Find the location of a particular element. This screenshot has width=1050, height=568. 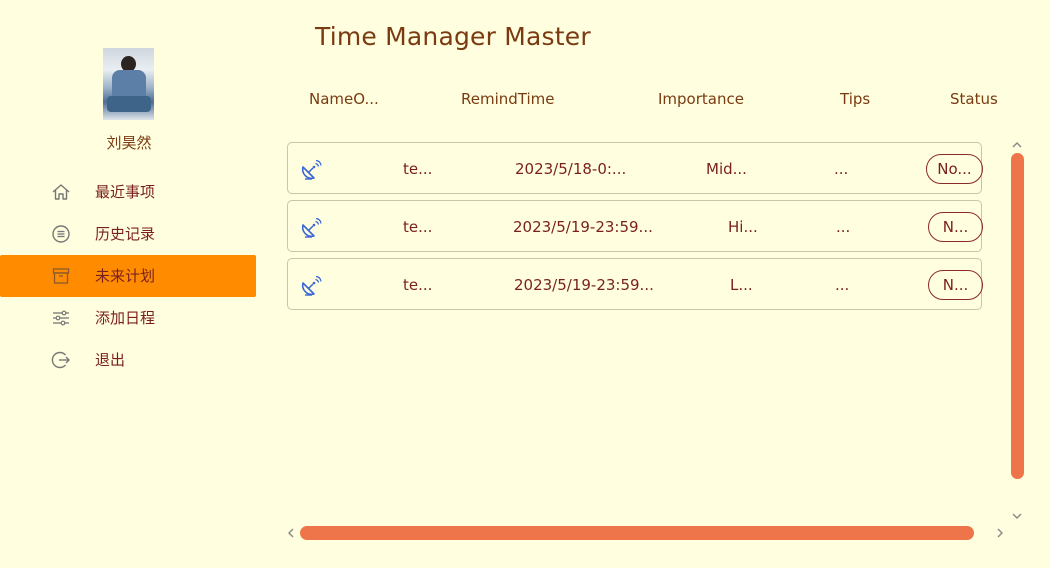

nav-item-label: 添加日程 is located at coordinates (125, 318).